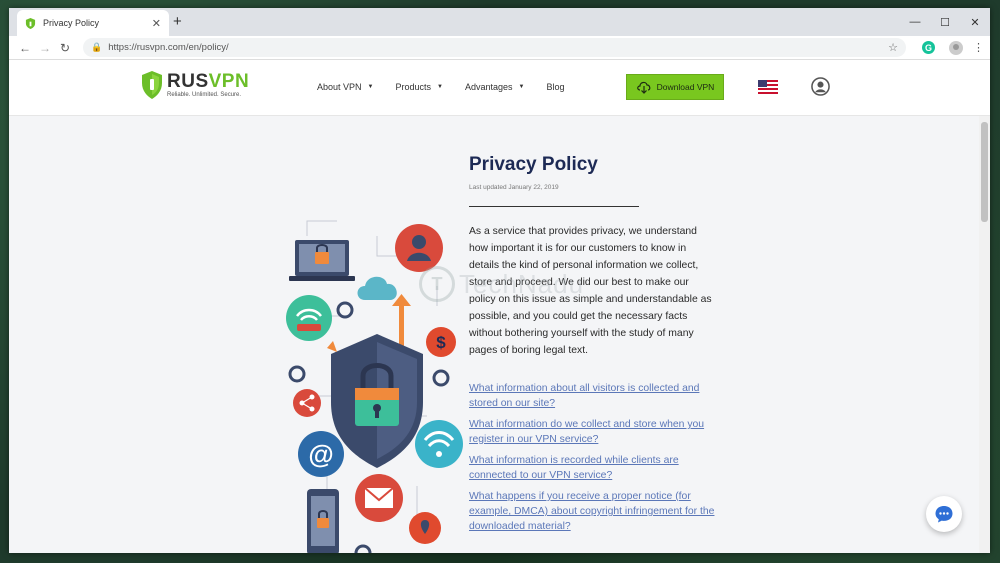  I want to click on nav-advantages: Advantages ▼, so click(495, 87).